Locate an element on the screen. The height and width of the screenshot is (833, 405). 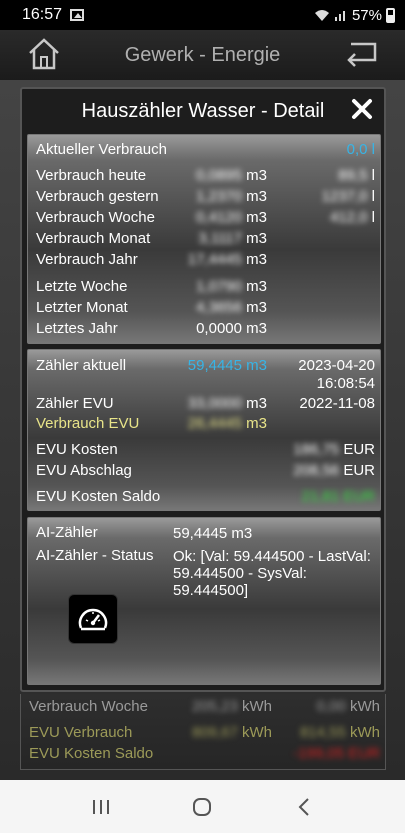
value: 809,67 is located at coordinates (214, 732).